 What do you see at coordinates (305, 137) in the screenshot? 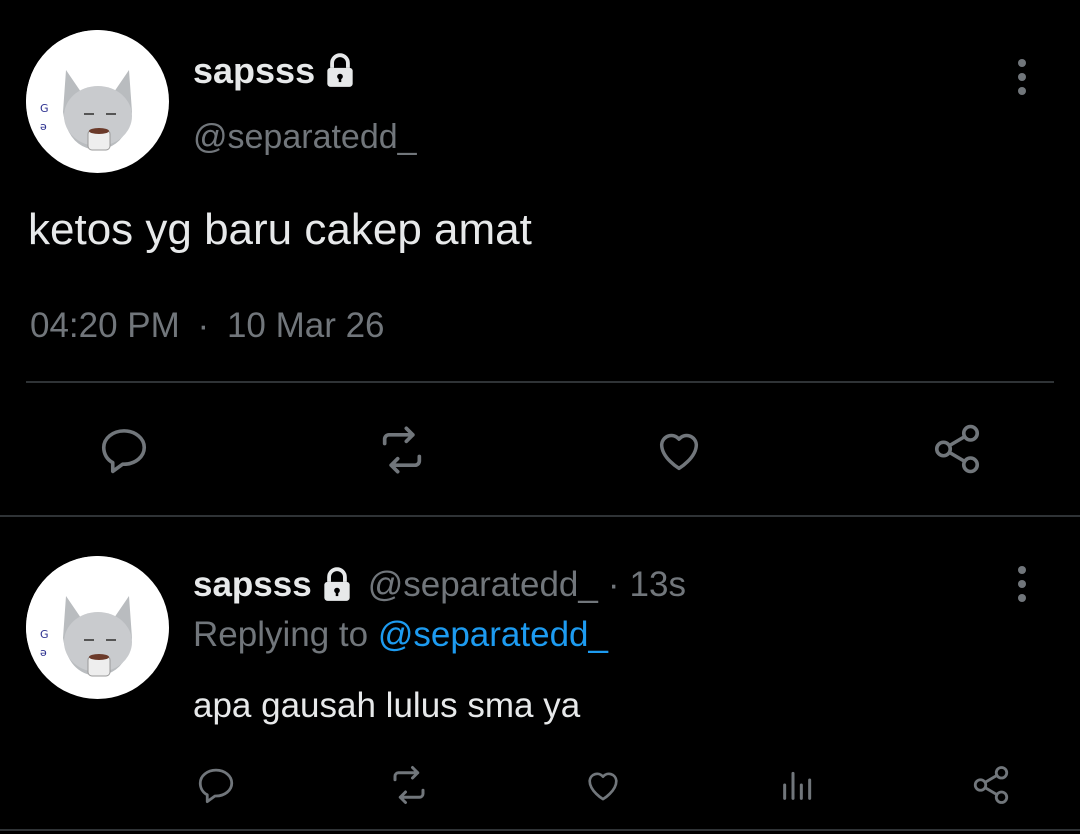
I see `main-handle: @separatedd_` at bounding box center [305, 137].